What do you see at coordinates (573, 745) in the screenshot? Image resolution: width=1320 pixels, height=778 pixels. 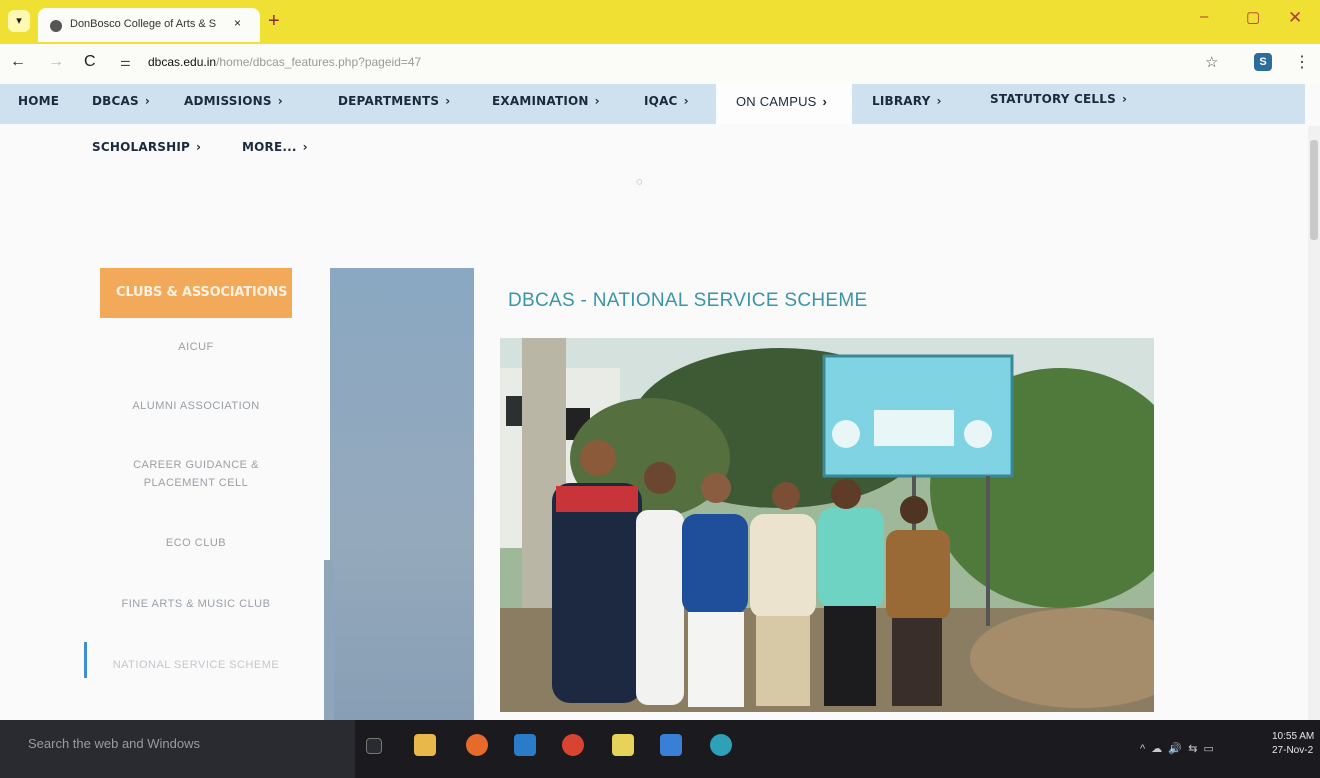 I see `chrome-icon` at bounding box center [573, 745].